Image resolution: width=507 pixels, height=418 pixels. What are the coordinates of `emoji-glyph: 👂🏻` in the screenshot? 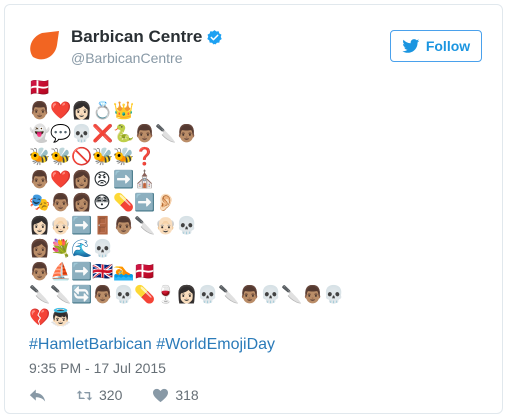 It's located at (166, 203).